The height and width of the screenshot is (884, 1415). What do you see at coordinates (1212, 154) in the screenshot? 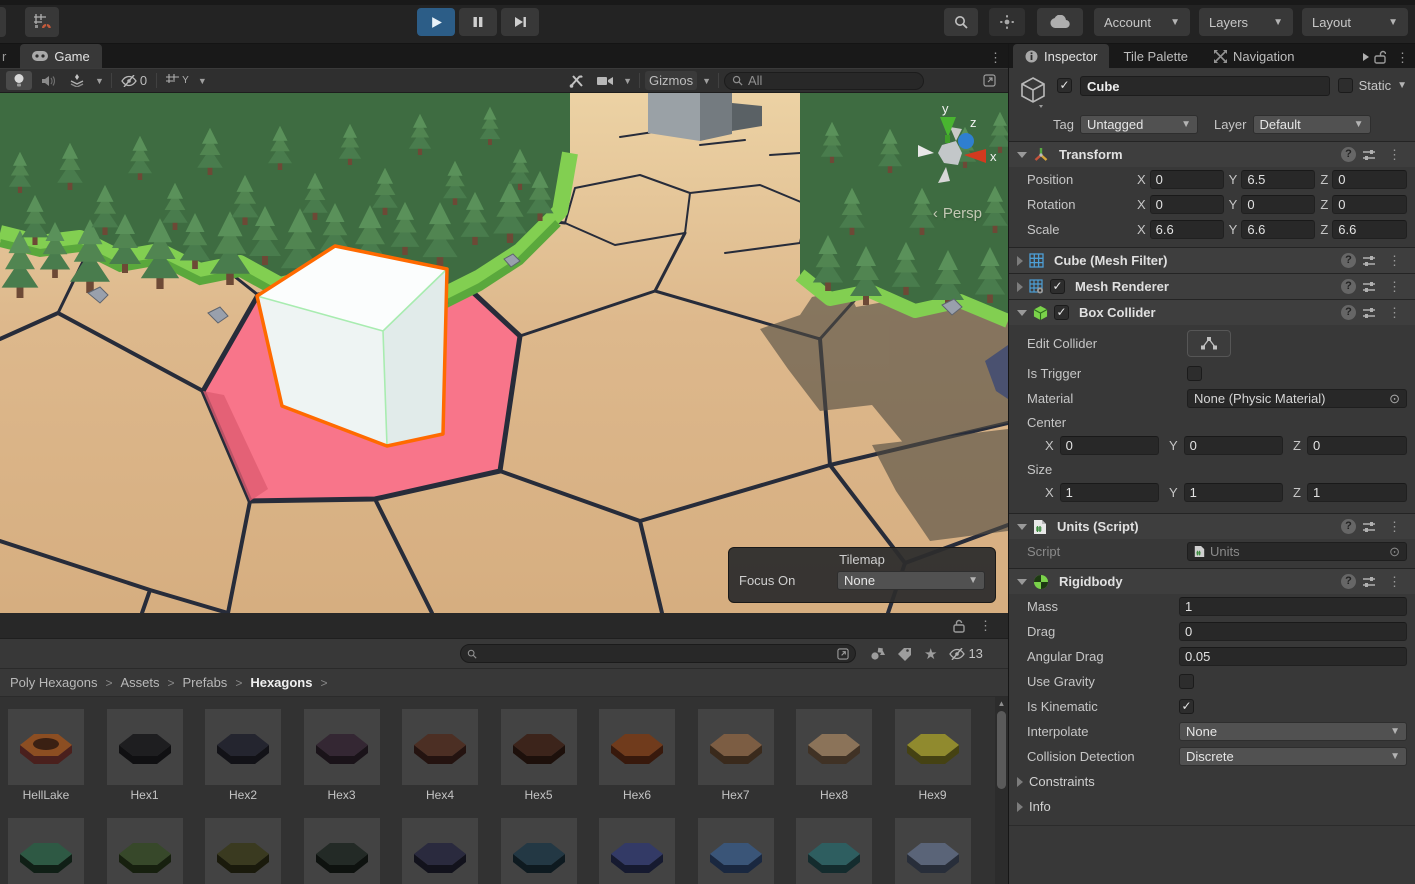
I see `transform-header: Transform ? ⋮` at bounding box center [1212, 154].